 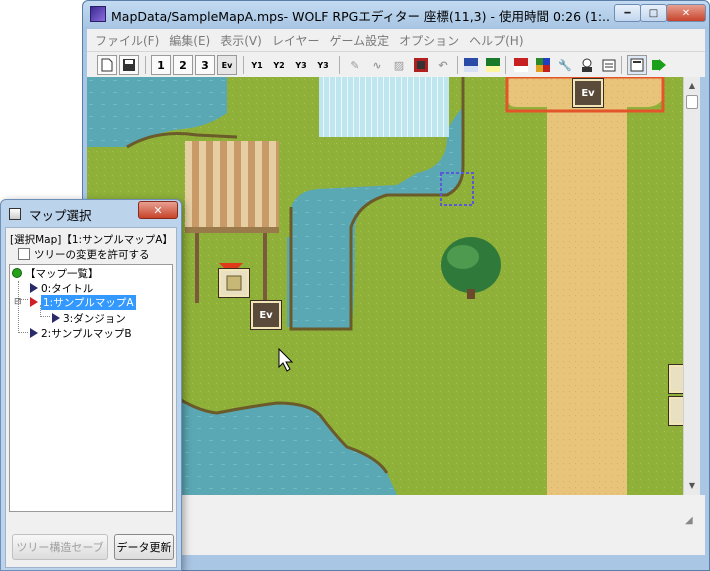 I want to click on wrench-icon: 🔧, so click(x=565, y=65).